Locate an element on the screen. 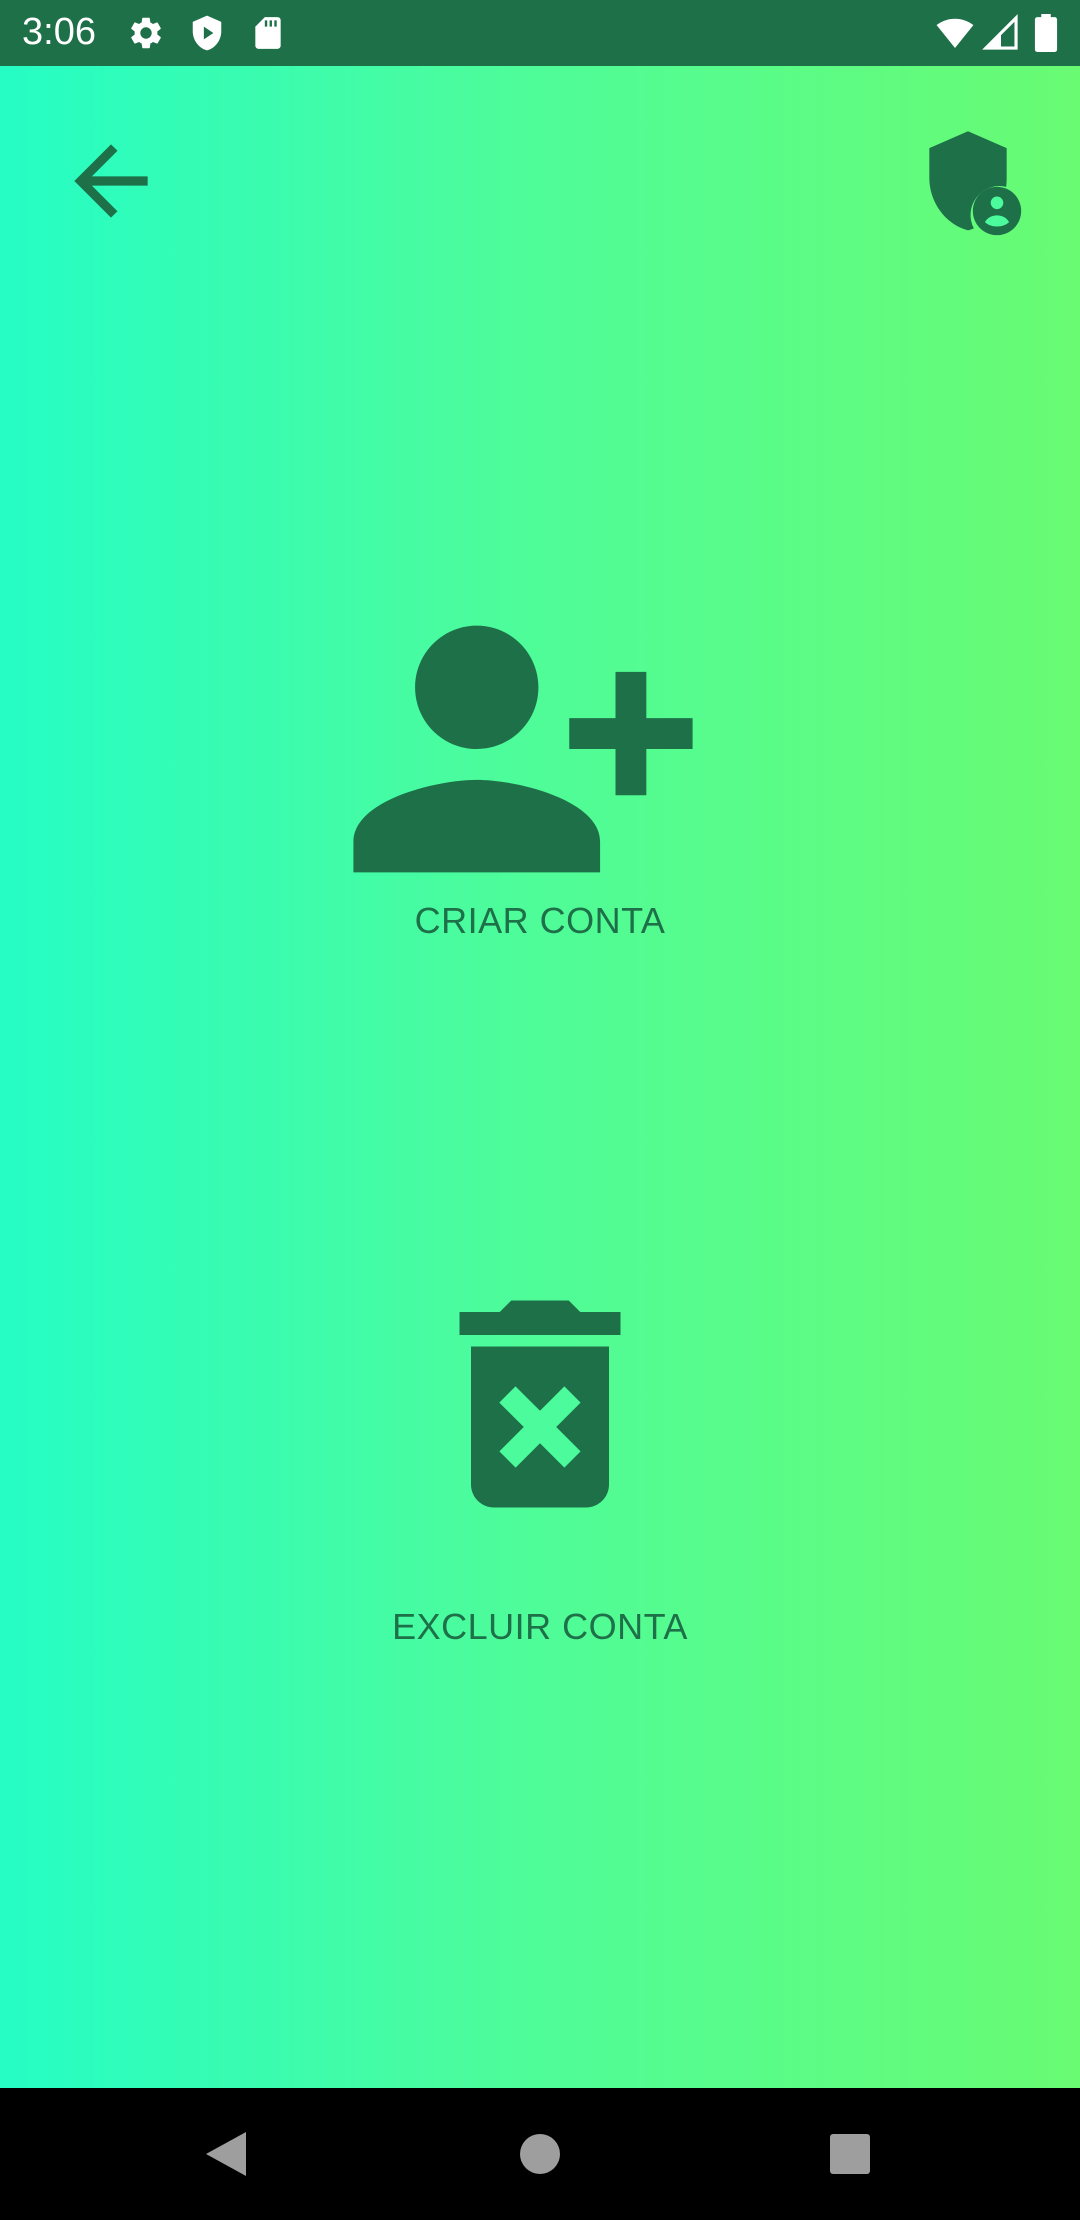 The image size is (1080, 2220). criar-conta-label: CRIAR CONTA is located at coordinates (540, 921).